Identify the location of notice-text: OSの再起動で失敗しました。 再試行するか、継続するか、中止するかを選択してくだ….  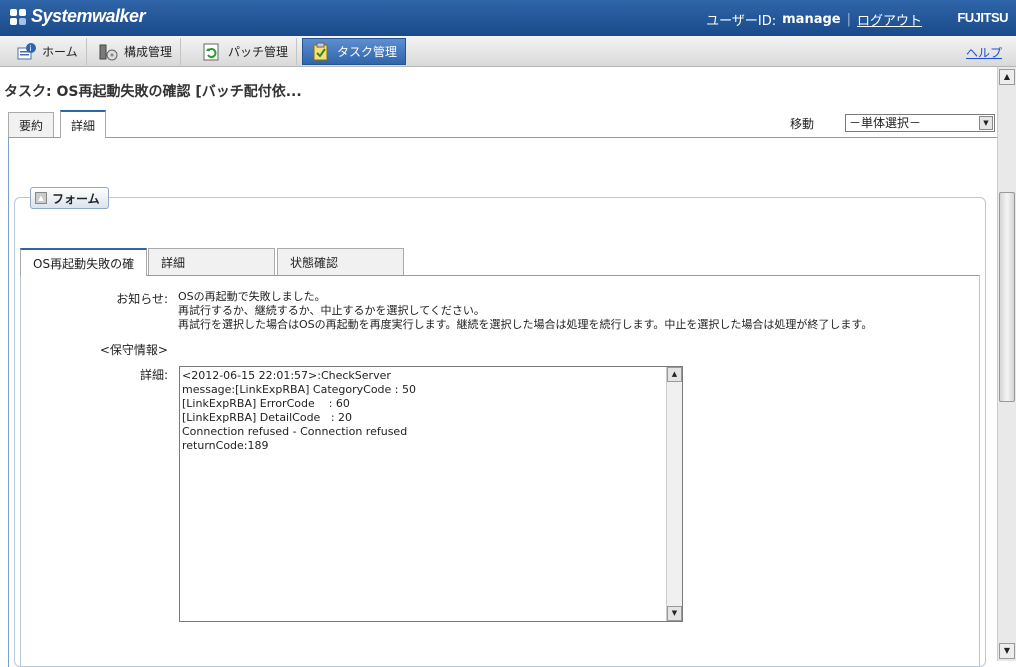
(525, 311).